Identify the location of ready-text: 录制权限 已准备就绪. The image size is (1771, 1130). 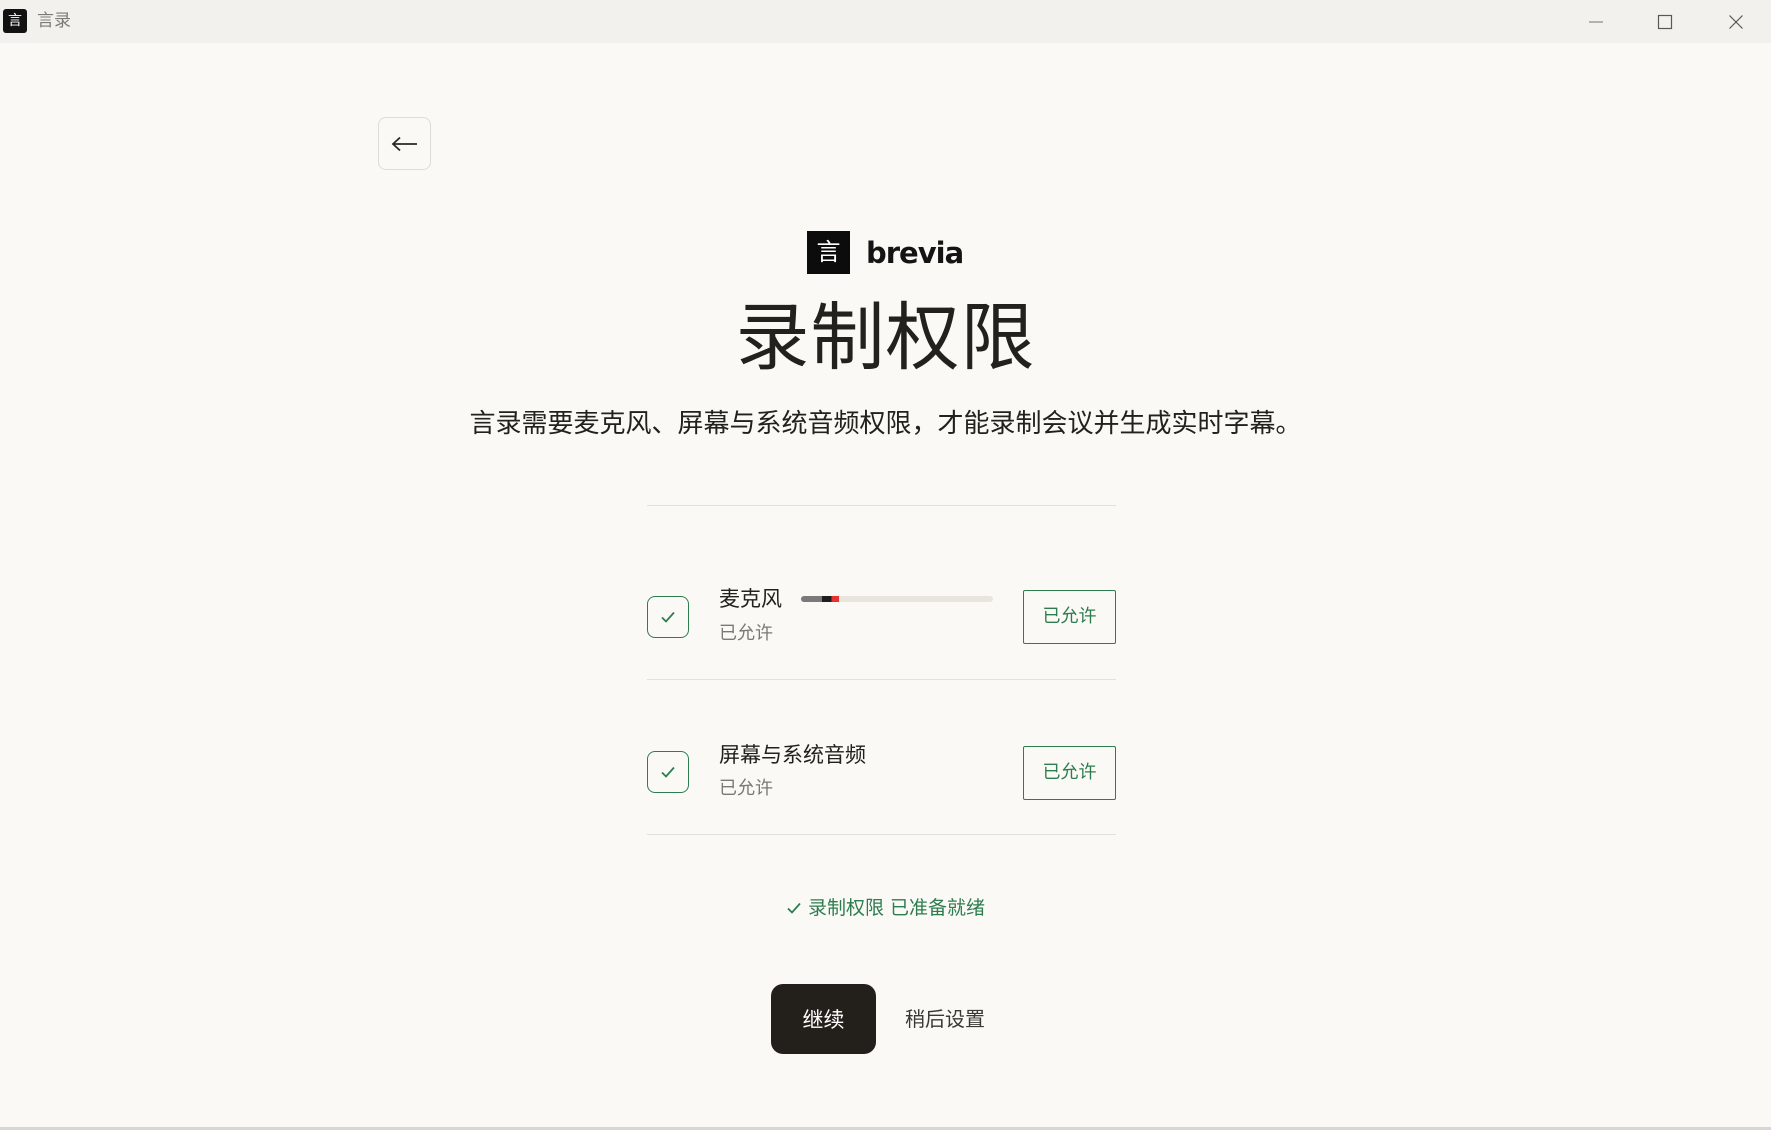
(896, 908).